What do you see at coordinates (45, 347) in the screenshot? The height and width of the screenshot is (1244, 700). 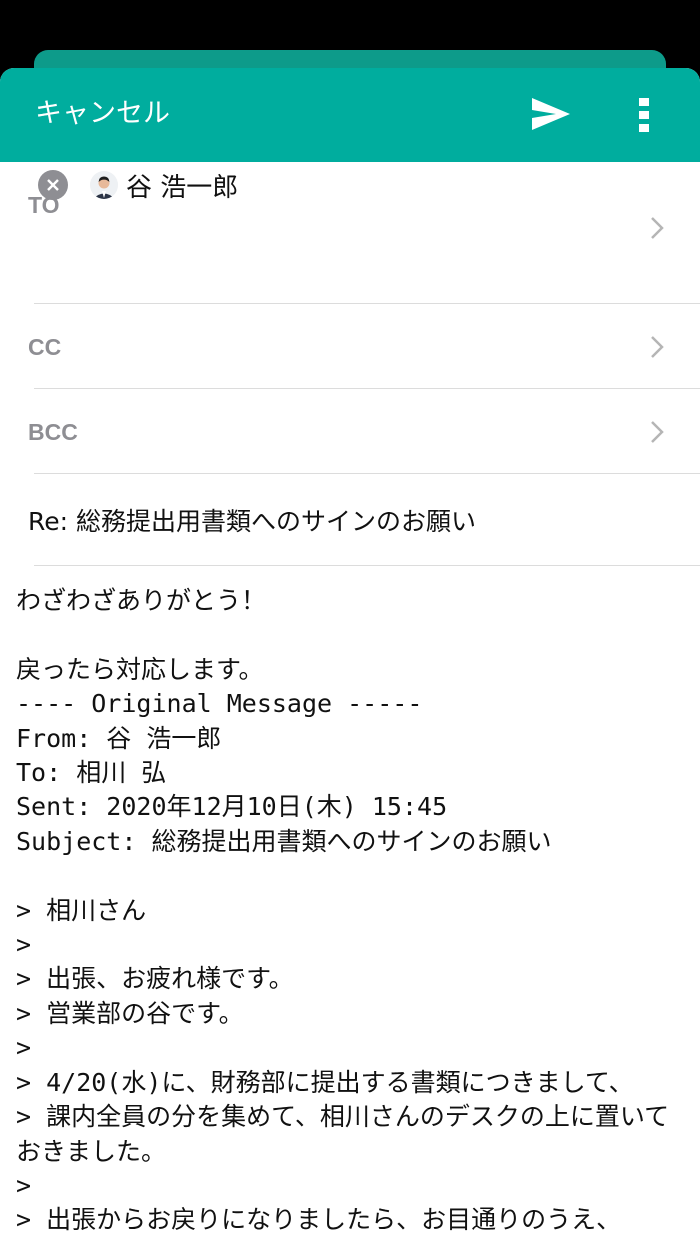 I see `cc-label: CC` at bounding box center [45, 347].